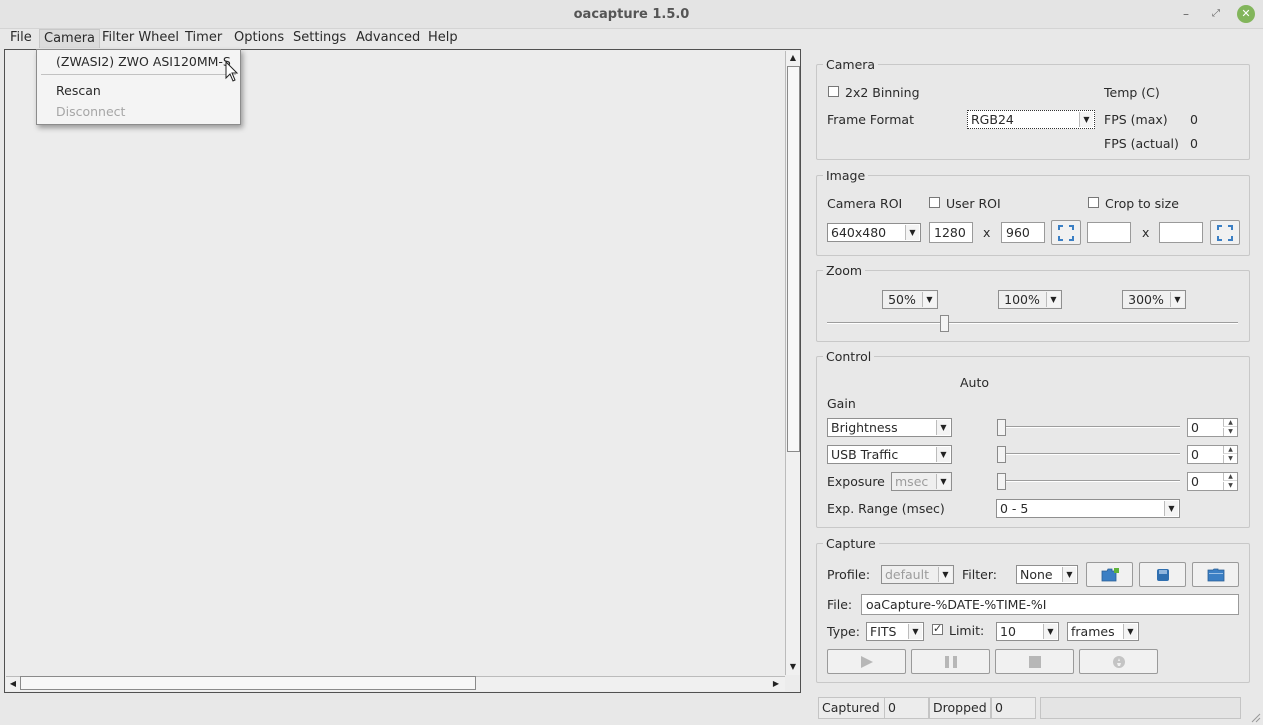 This screenshot has height=725, width=1263. What do you see at coordinates (1023, 232) in the screenshot?
I see `roi-height-input: 960` at bounding box center [1023, 232].